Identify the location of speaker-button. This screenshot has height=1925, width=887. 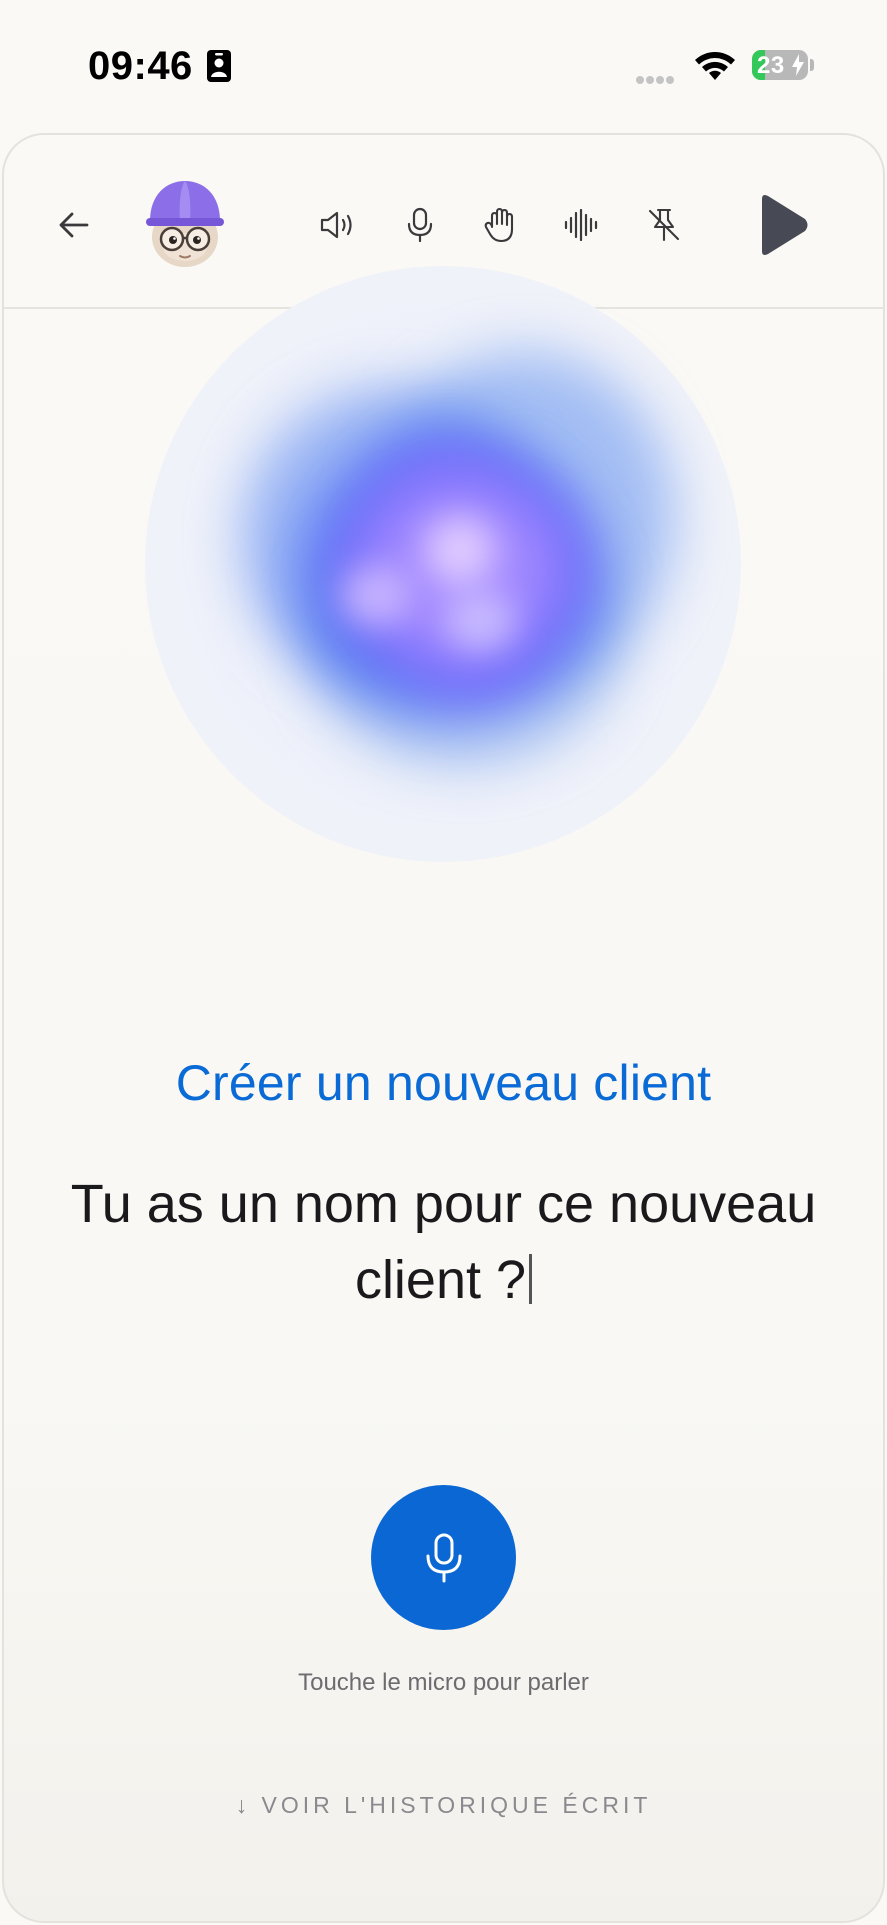
(337, 225).